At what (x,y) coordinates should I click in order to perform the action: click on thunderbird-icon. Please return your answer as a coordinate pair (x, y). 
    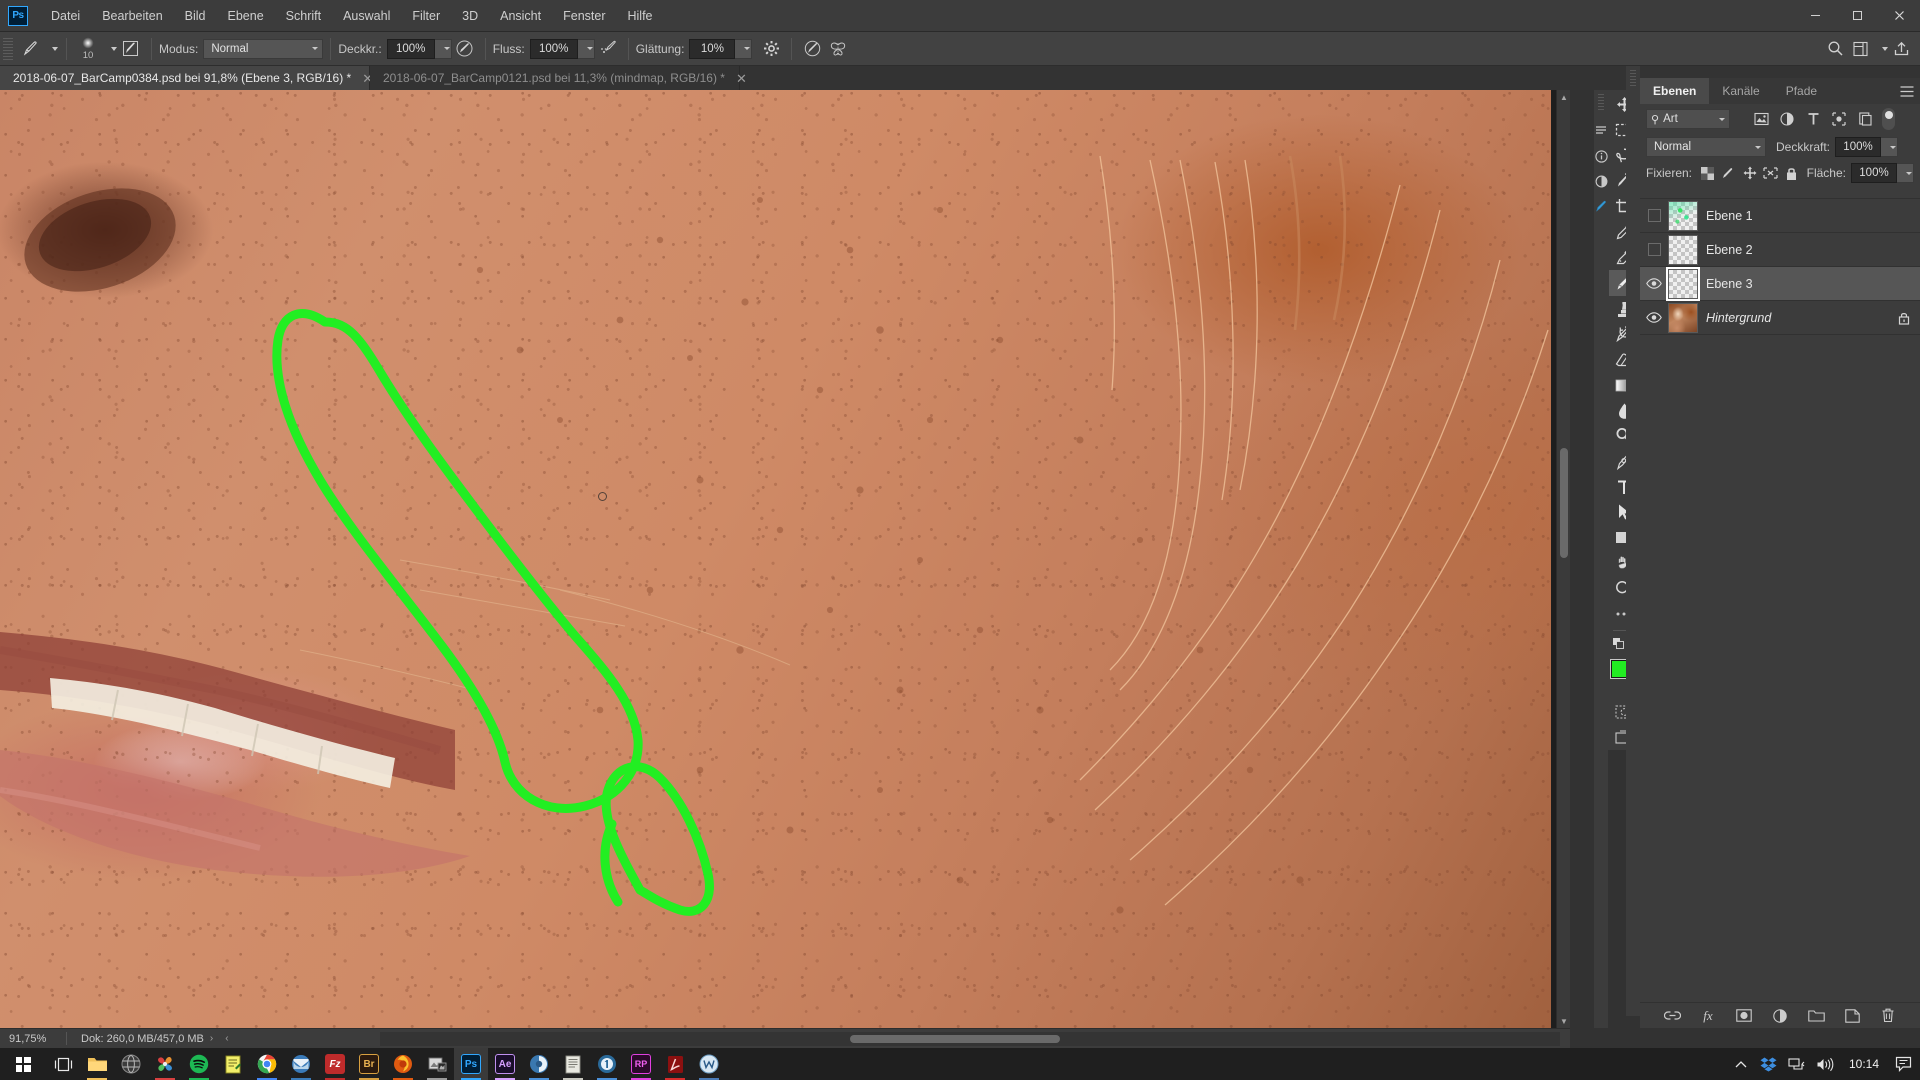
    Looking at the image, I should click on (301, 1064).